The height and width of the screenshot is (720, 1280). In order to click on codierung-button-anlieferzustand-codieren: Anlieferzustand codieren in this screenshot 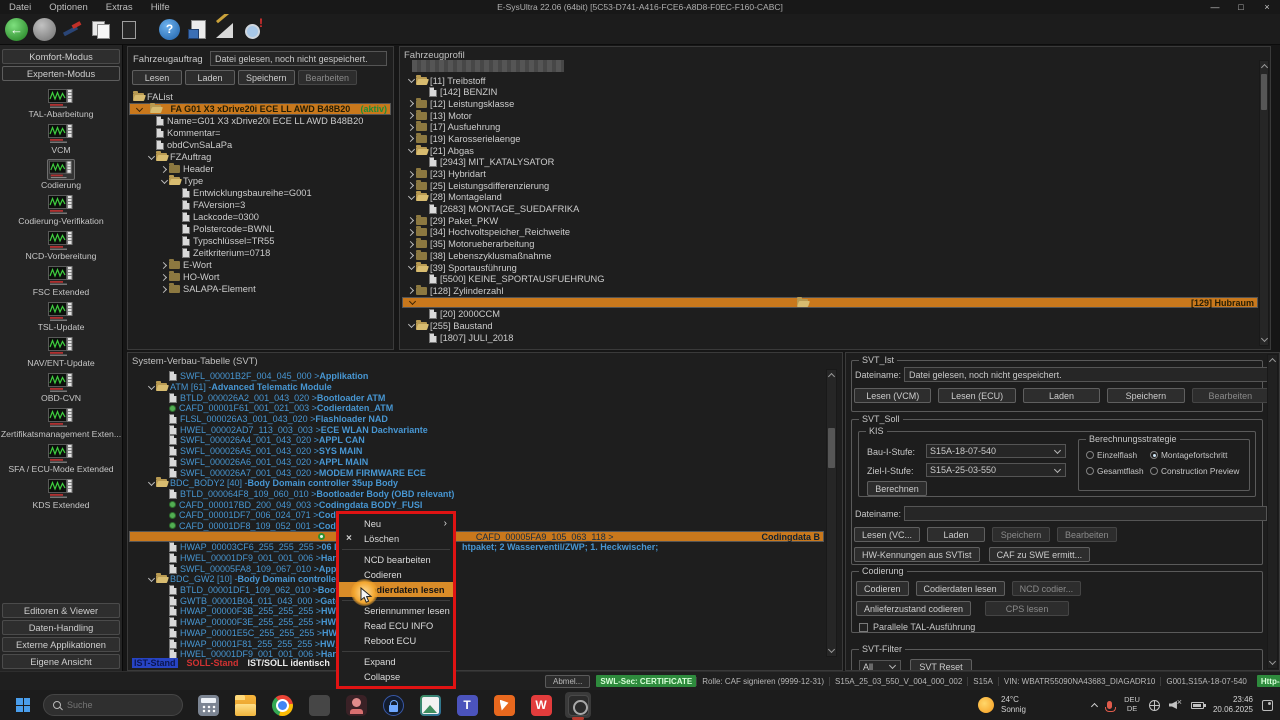, I will do `click(914, 608)`.